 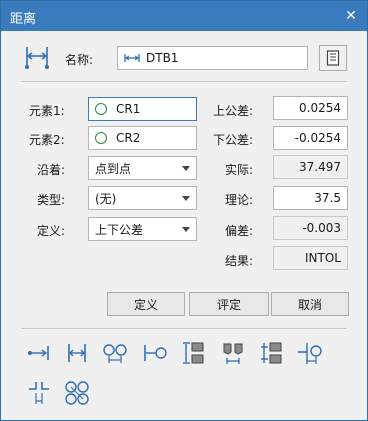 I want to click on distance-angled-icon, so click(x=233, y=353).